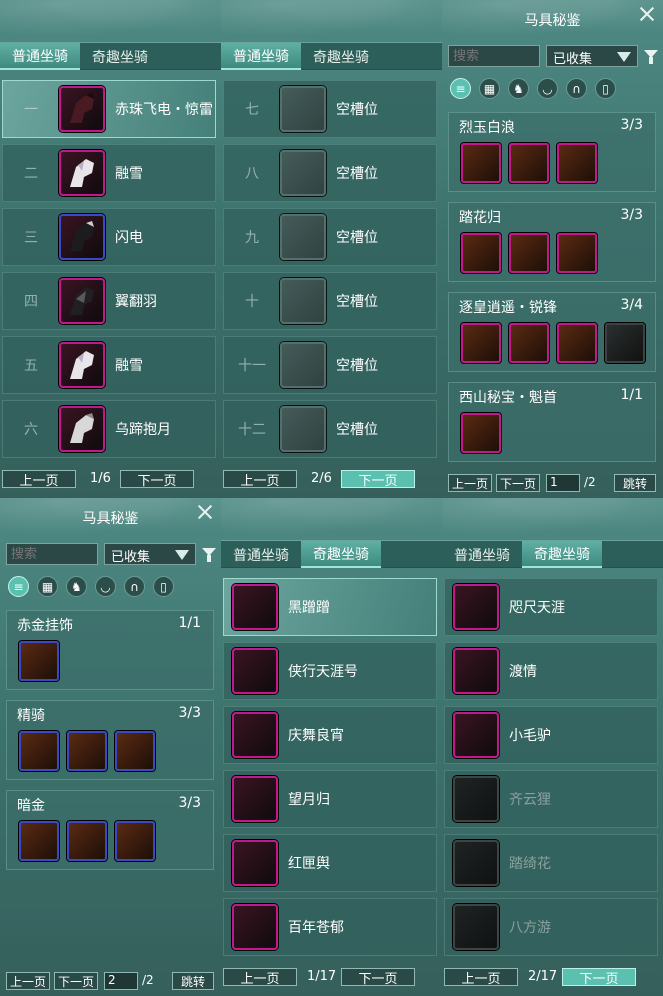 The height and width of the screenshot is (996, 663). I want to click on uncollected-armor-icon, so click(625, 343).